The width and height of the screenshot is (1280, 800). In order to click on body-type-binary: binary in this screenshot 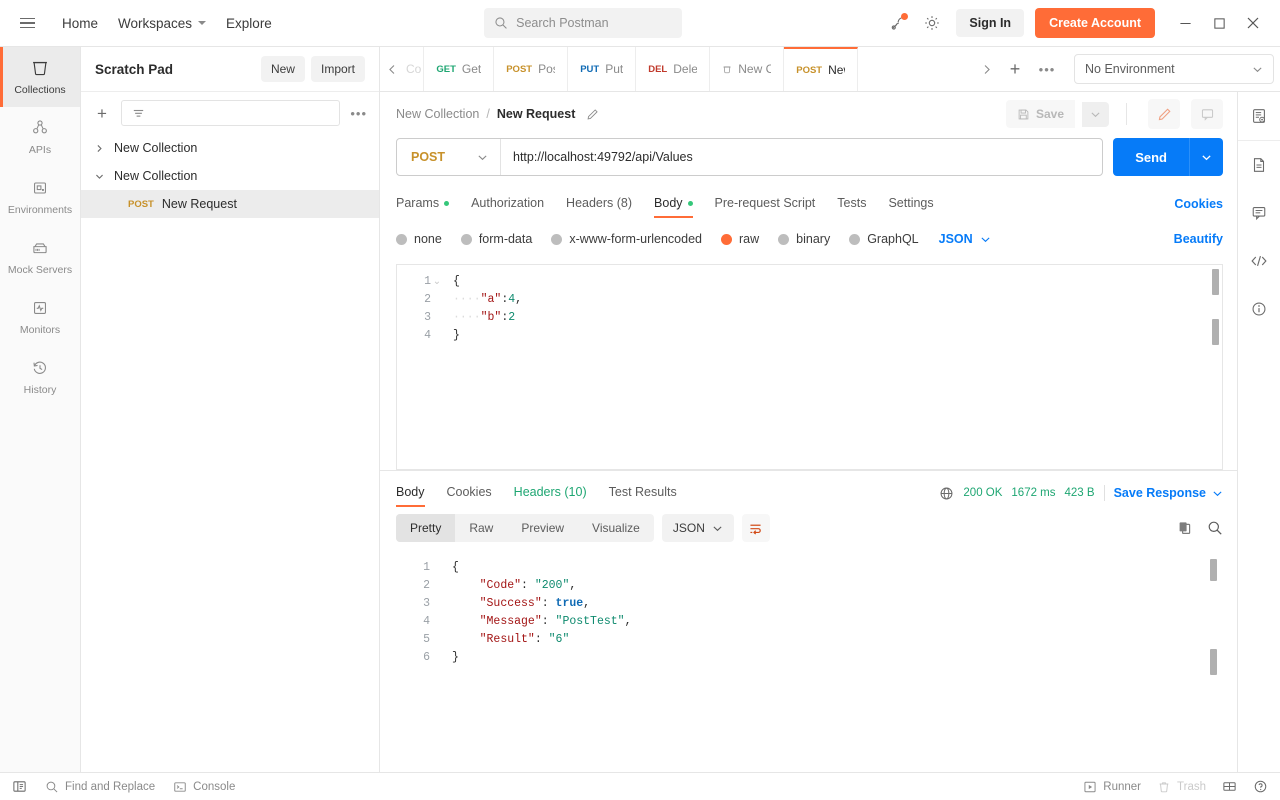, I will do `click(804, 239)`.